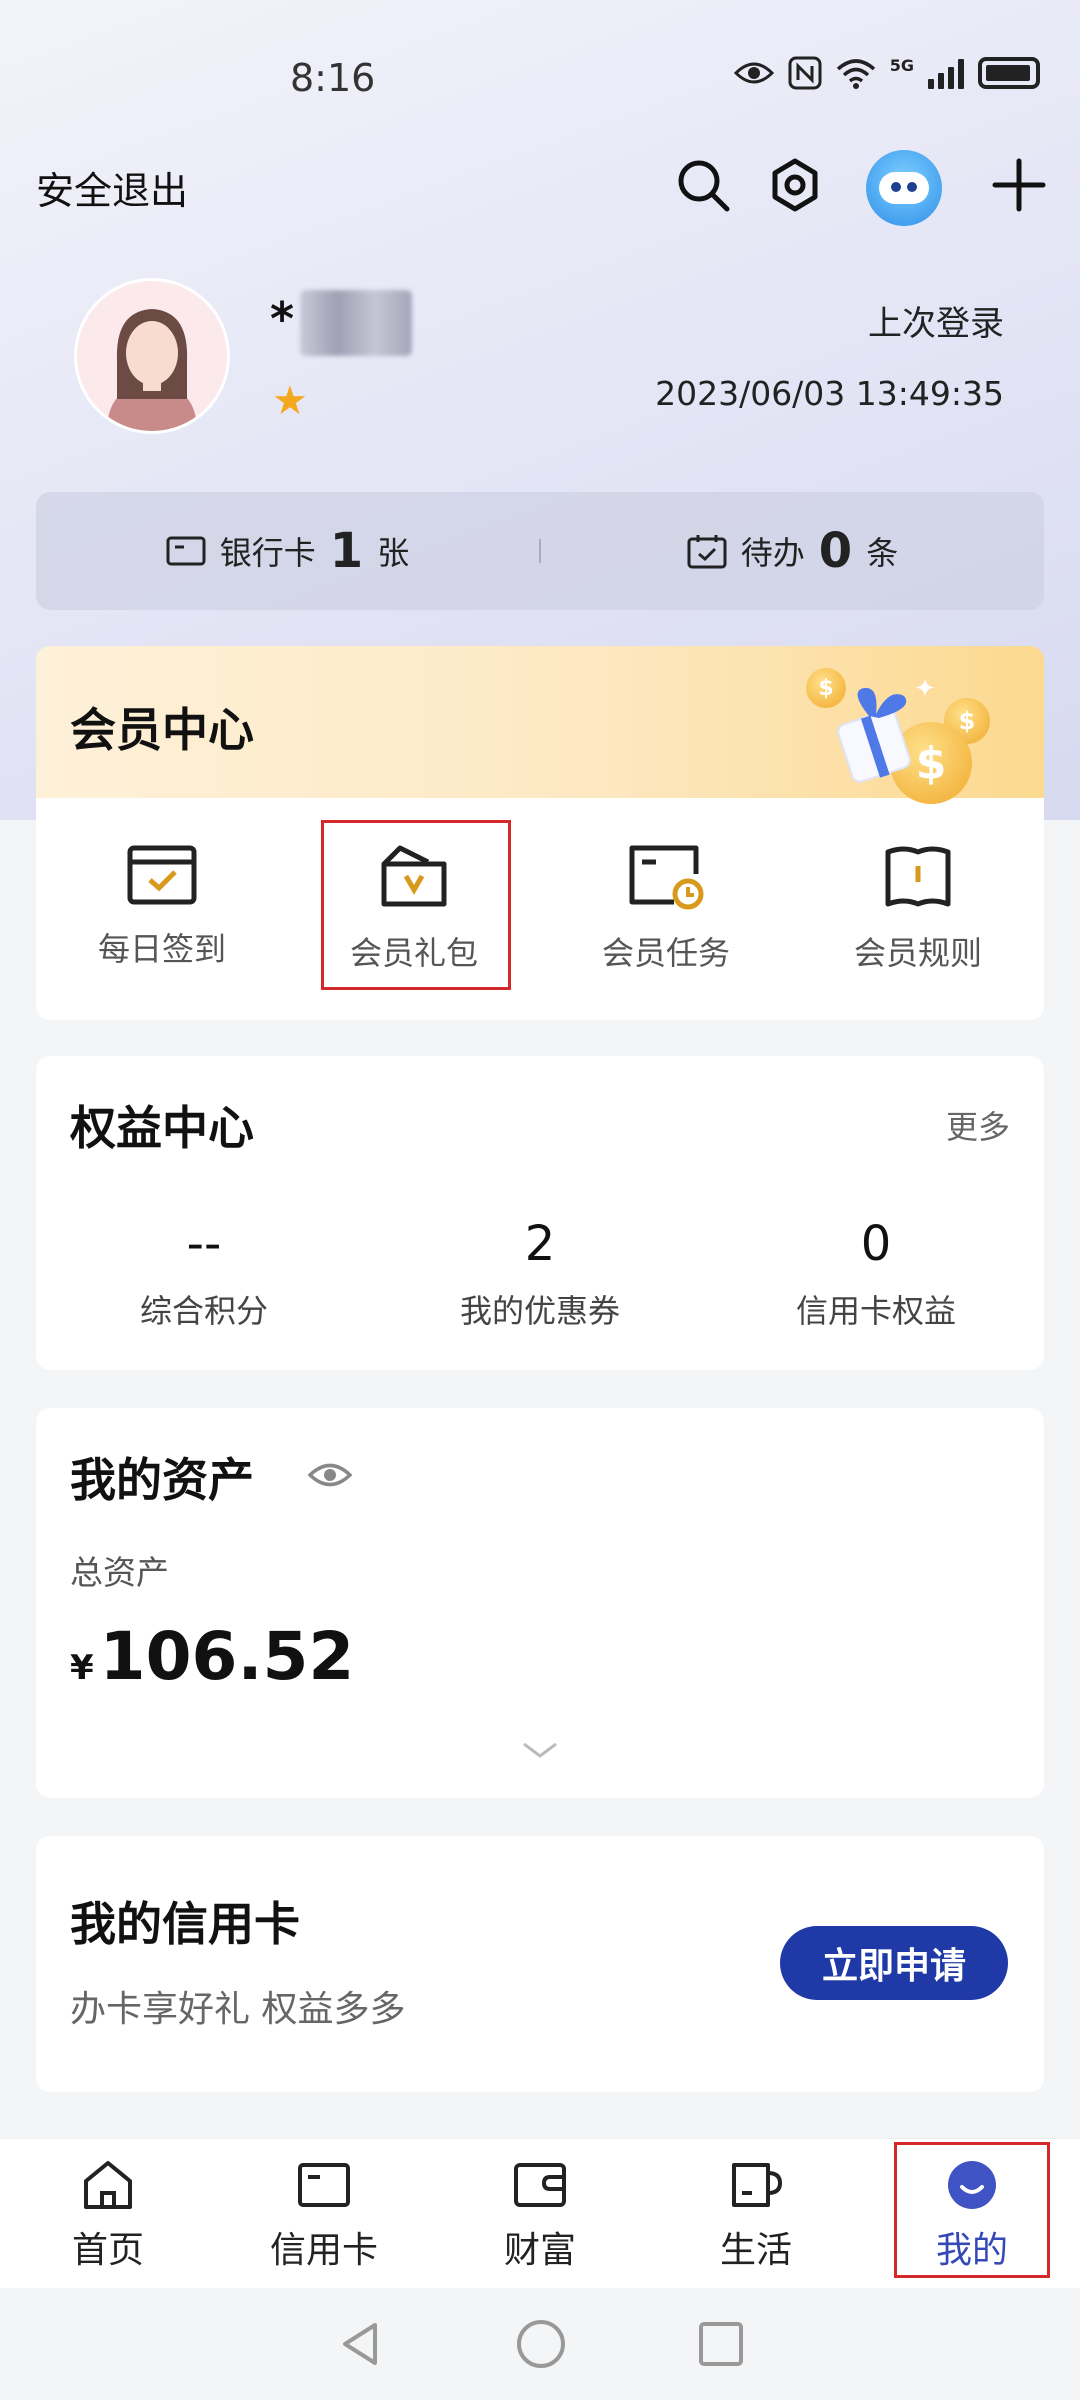 This screenshot has height=2400, width=1080. What do you see at coordinates (333, 78) in the screenshot?
I see `status-time: 8:16` at bounding box center [333, 78].